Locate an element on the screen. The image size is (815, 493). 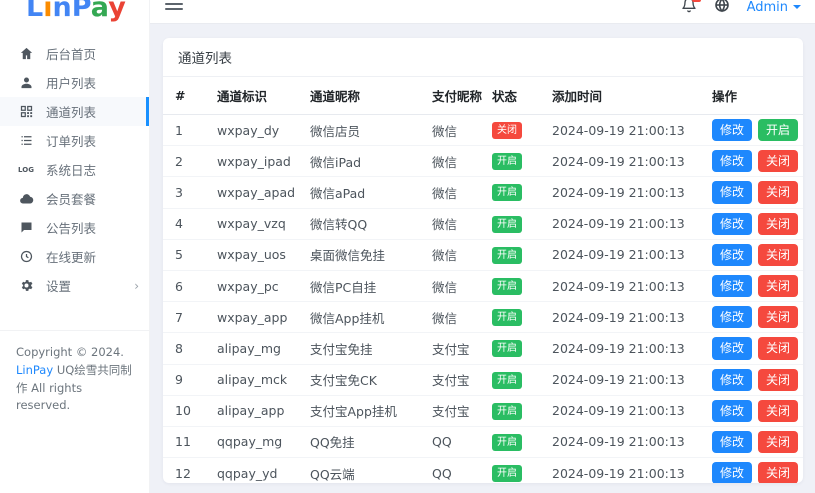
topbar-actions: Admin is located at coordinates (741, 8).